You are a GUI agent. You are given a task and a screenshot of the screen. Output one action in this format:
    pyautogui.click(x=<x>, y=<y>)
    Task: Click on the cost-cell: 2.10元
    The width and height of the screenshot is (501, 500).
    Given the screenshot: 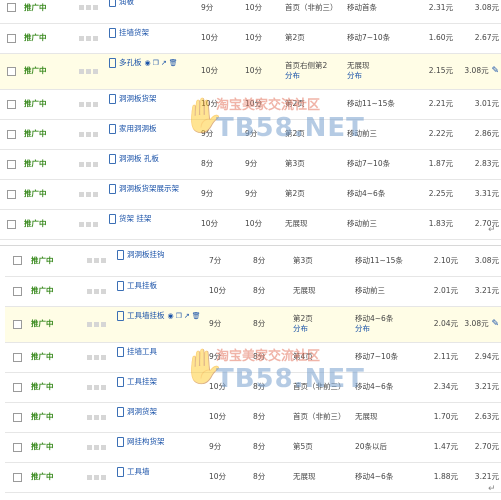 What is the action you would take?
    pyautogui.click(x=437, y=261)
    